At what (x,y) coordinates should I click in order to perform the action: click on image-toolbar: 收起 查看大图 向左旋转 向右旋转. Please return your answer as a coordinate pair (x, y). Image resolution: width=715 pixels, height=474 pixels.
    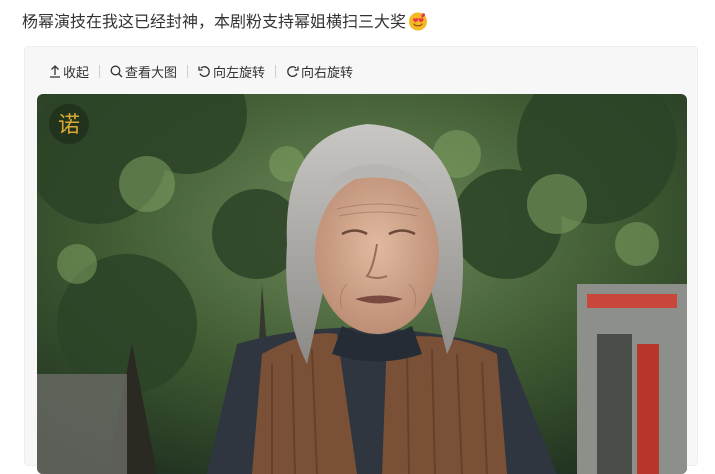
    Looking at the image, I should click on (201, 71).